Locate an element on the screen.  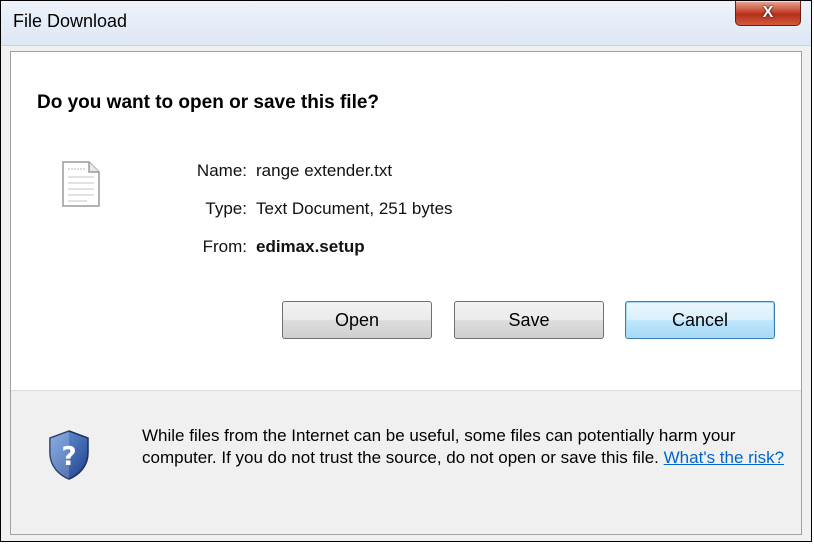
whats-the-risk-link: What's the risk? is located at coordinates (724, 457).